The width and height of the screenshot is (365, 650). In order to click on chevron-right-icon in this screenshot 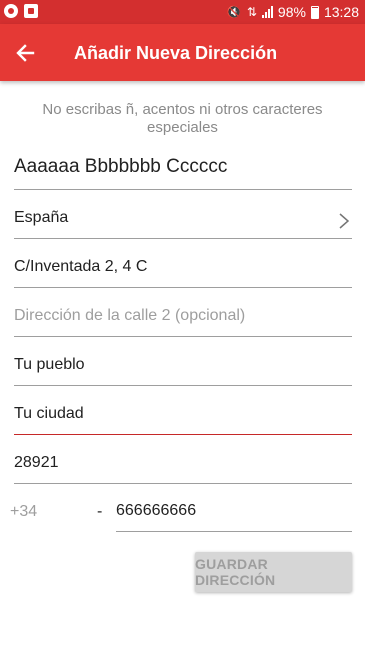, I will do `click(344, 221)`.